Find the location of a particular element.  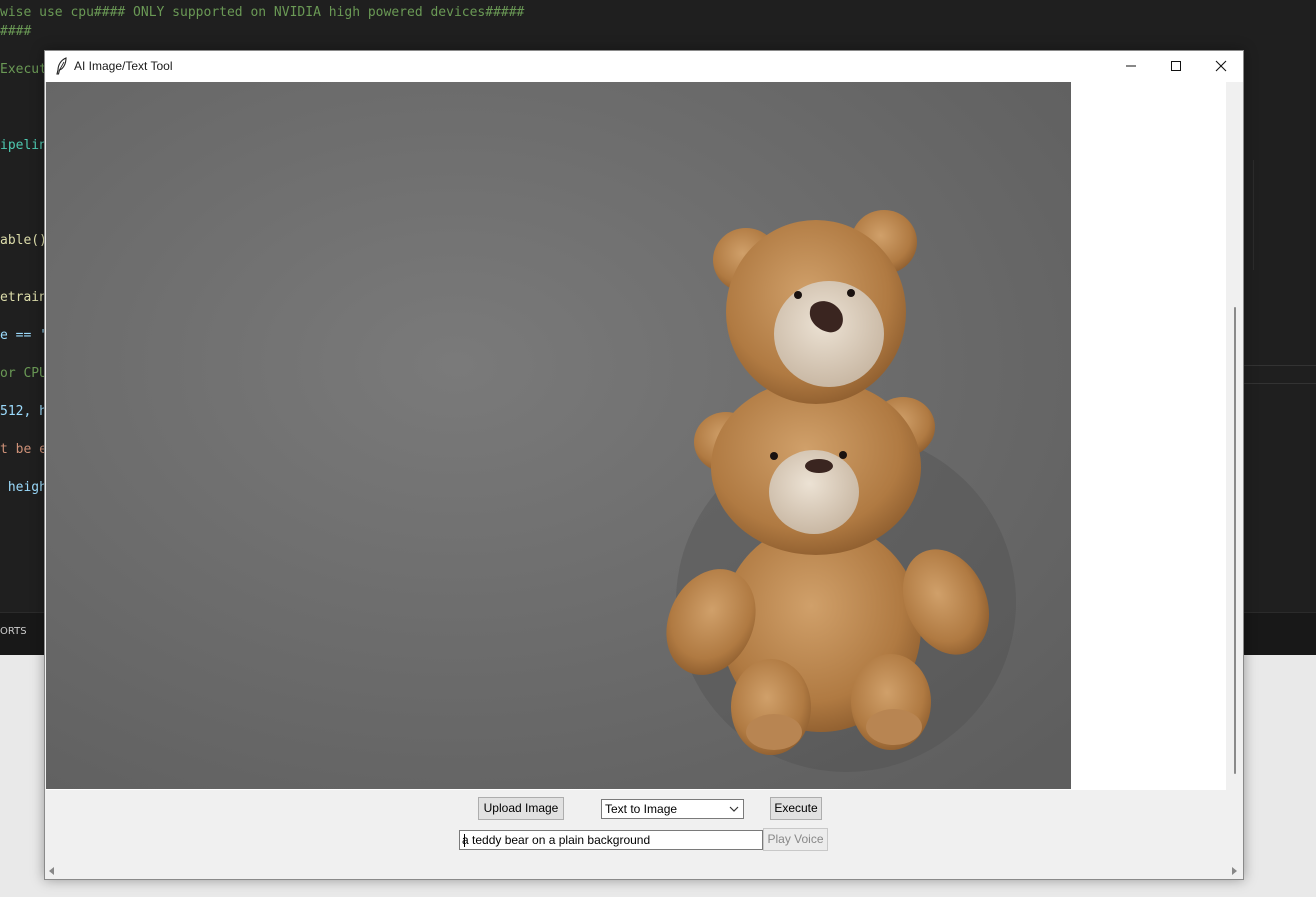

text-caret is located at coordinates (464, 840).